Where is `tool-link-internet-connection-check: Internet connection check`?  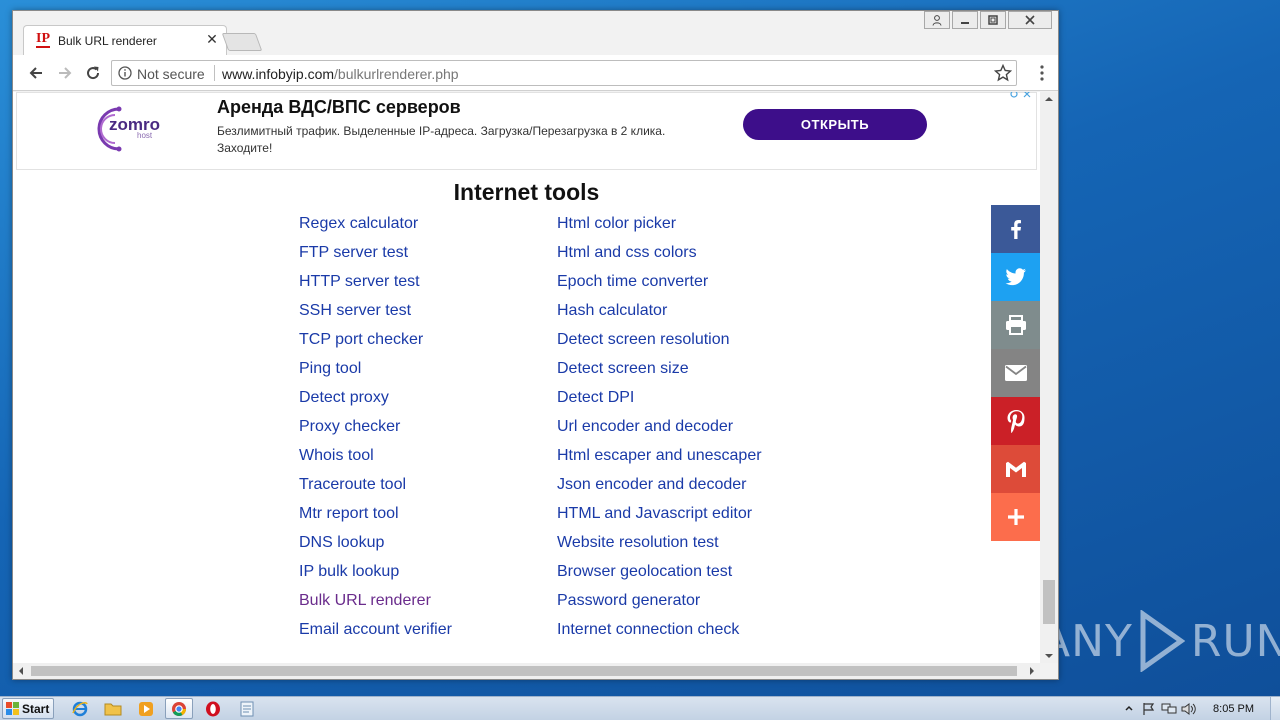 tool-link-internet-connection-check: Internet connection check is located at coordinates (659, 635).